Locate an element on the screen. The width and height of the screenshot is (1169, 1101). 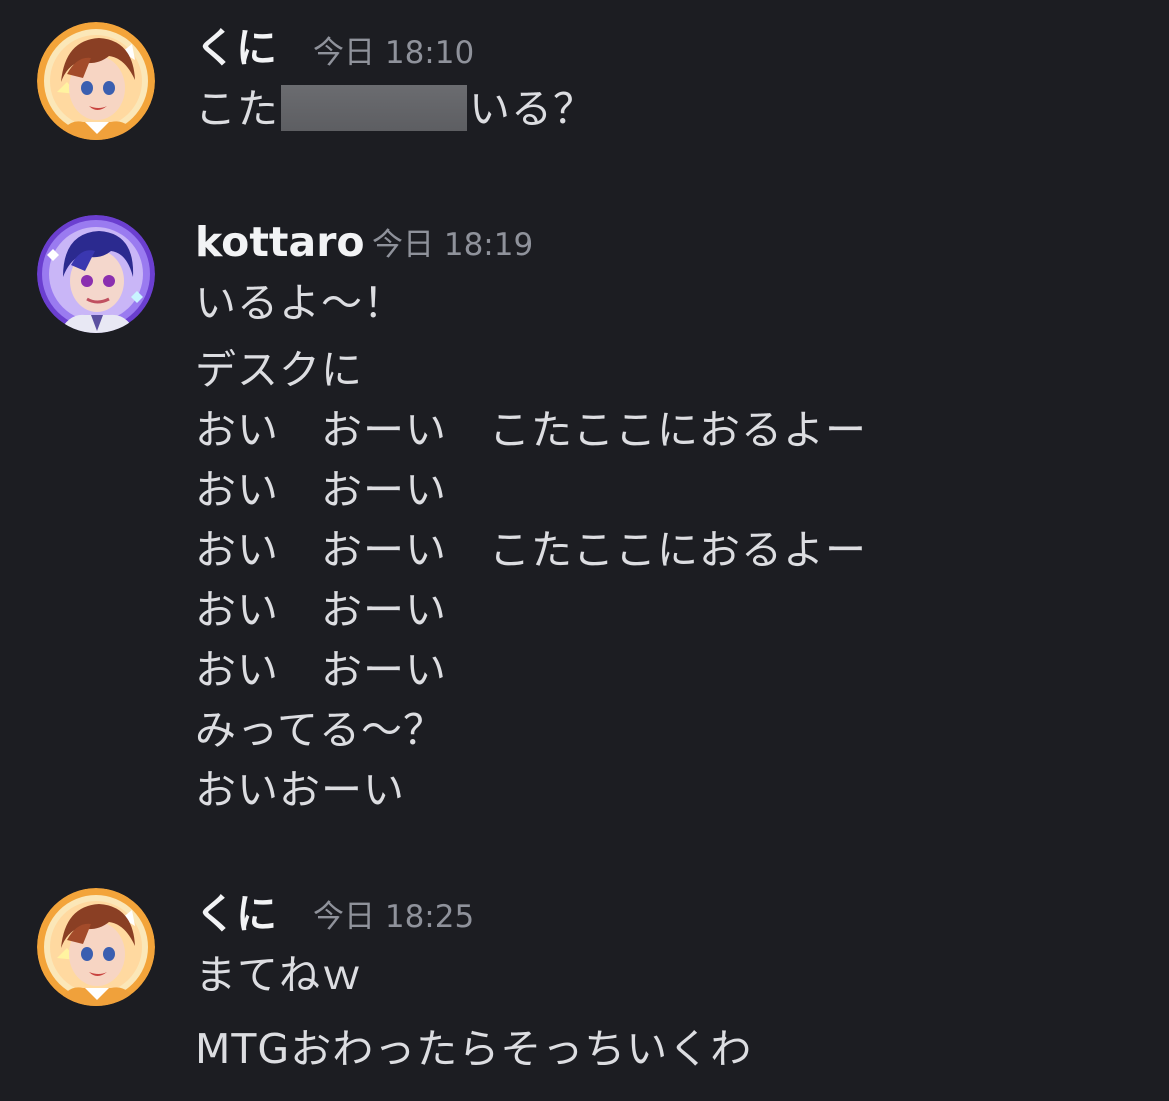
message-line: デスクに is located at coordinates (279, 370).